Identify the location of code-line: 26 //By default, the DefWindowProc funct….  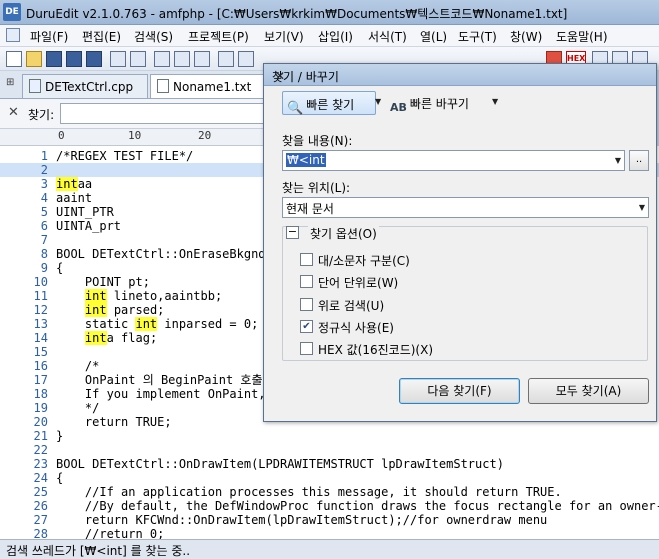
(329, 506).